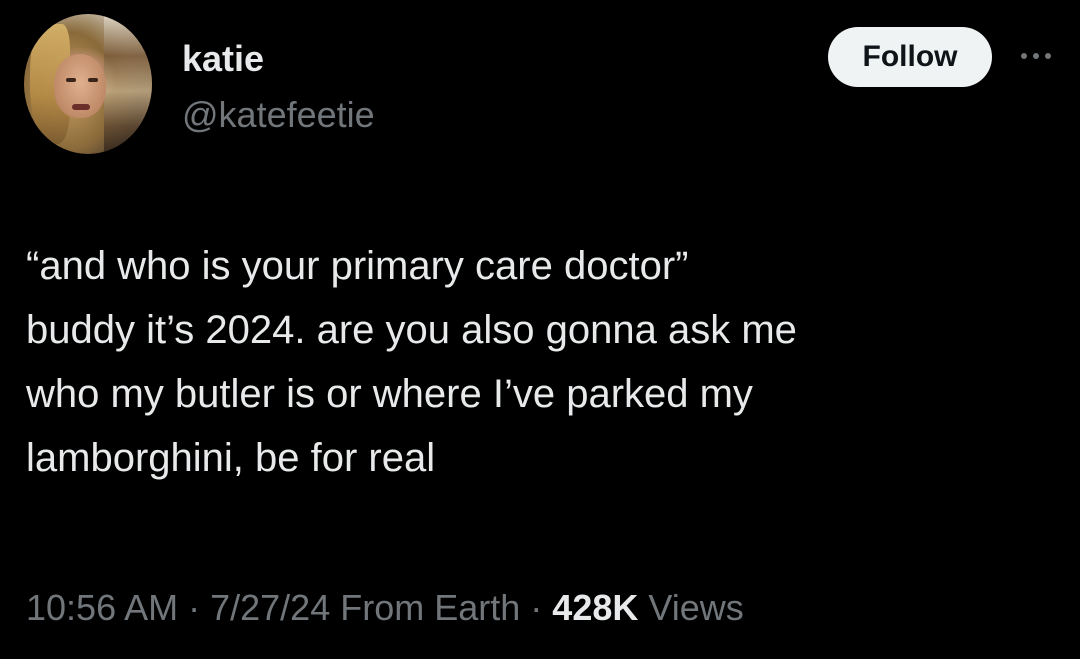 Image resolution: width=1080 pixels, height=659 pixels. What do you see at coordinates (93, 80) in the screenshot?
I see `avatar-eye-right` at bounding box center [93, 80].